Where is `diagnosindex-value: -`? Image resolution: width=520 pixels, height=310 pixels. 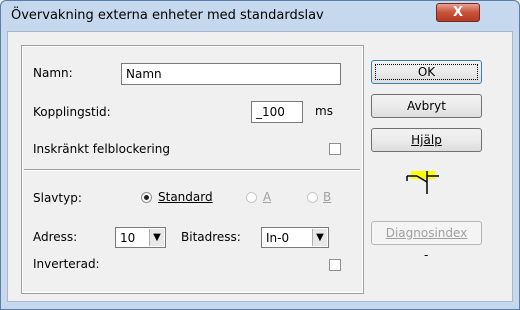 diagnosindex-value: - is located at coordinates (426, 255).